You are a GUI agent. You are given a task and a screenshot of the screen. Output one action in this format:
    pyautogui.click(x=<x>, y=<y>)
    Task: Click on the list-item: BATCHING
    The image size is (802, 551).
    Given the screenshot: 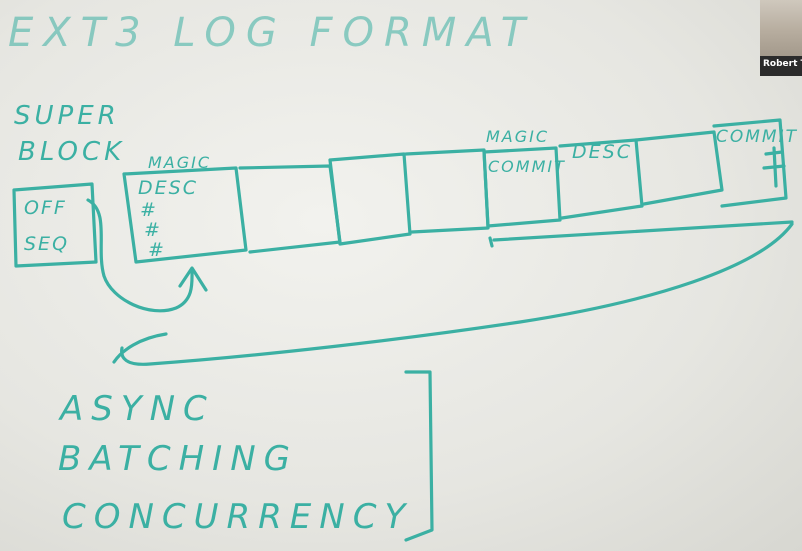 What is the action you would take?
    pyautogui.click(x=178, y=459)
    